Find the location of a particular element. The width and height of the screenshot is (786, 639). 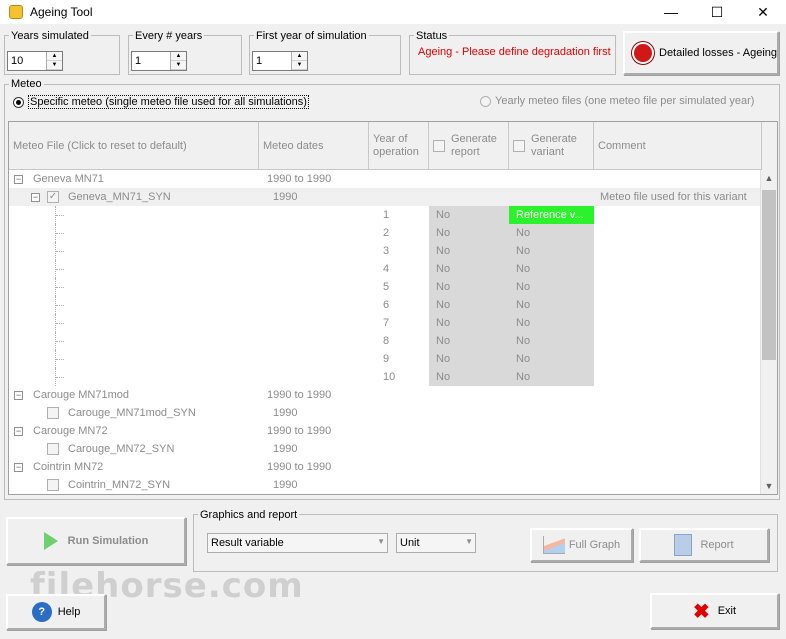

col-meteo-dates: Meteo dates is located at coordinates (314, 146).